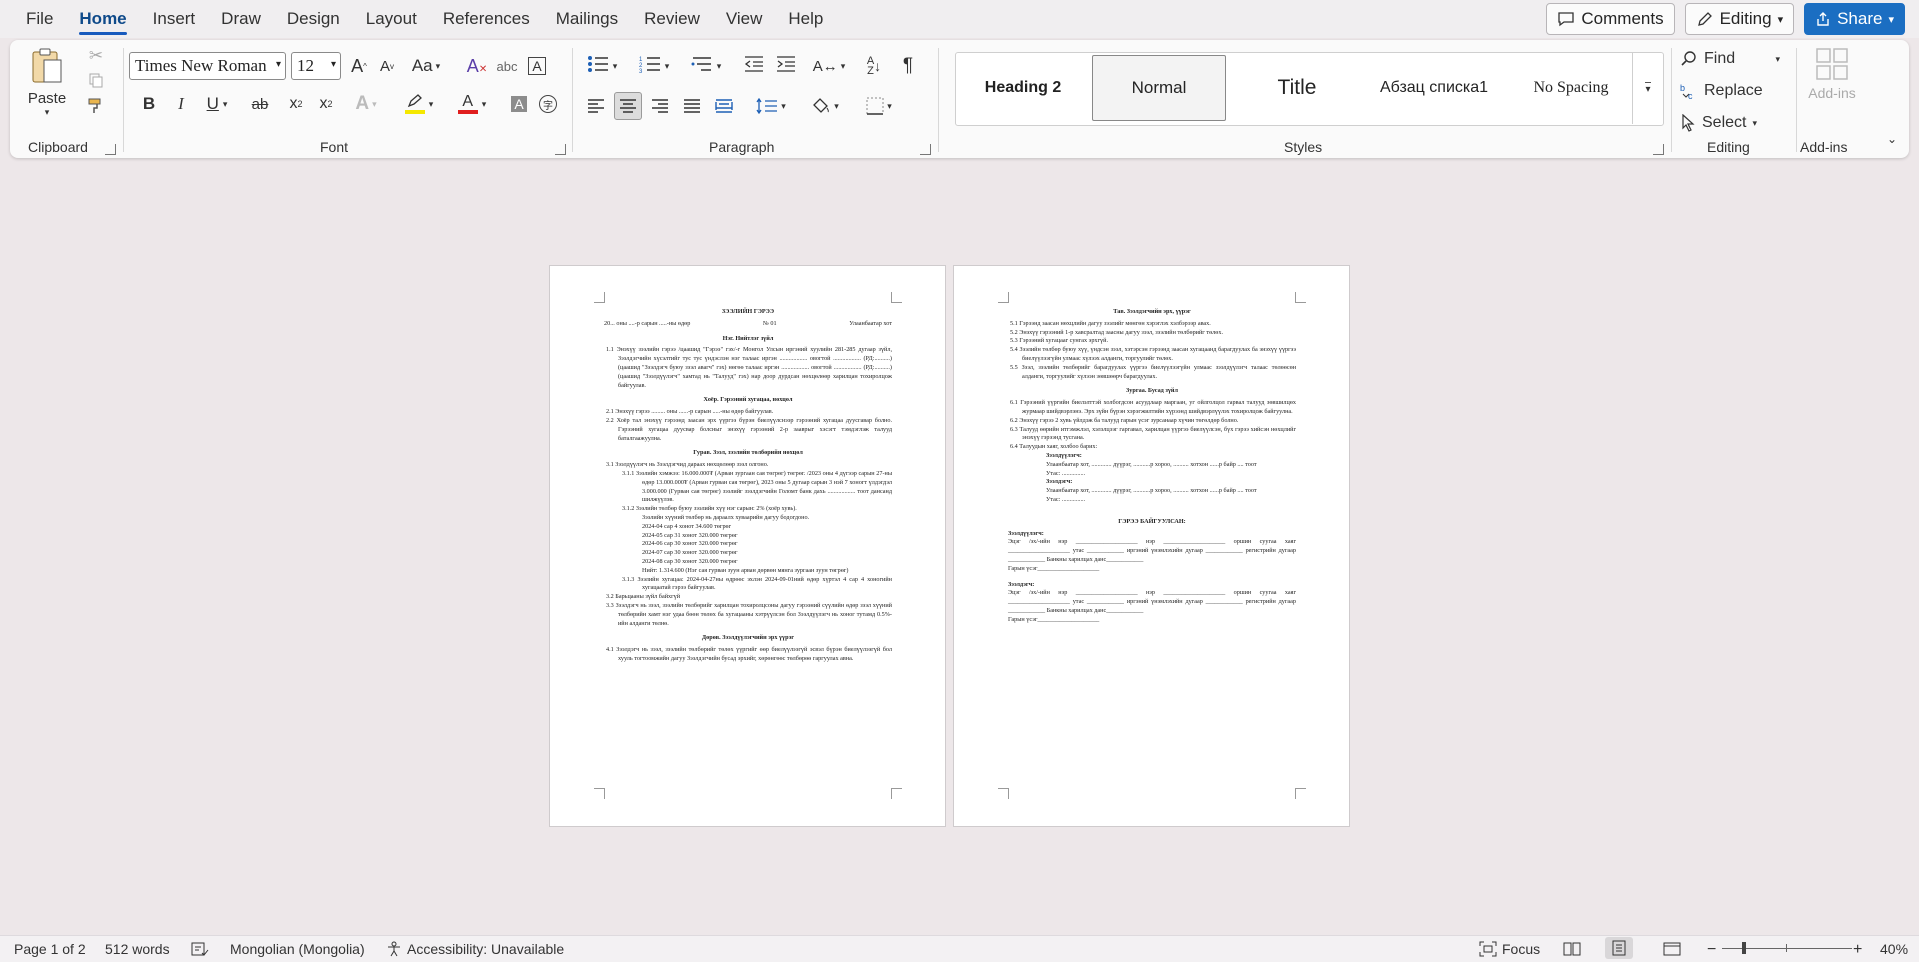  Describe the element at coordinates (419, 104) in the screenshot. I see `highlight-color-button: ▾` at that location.